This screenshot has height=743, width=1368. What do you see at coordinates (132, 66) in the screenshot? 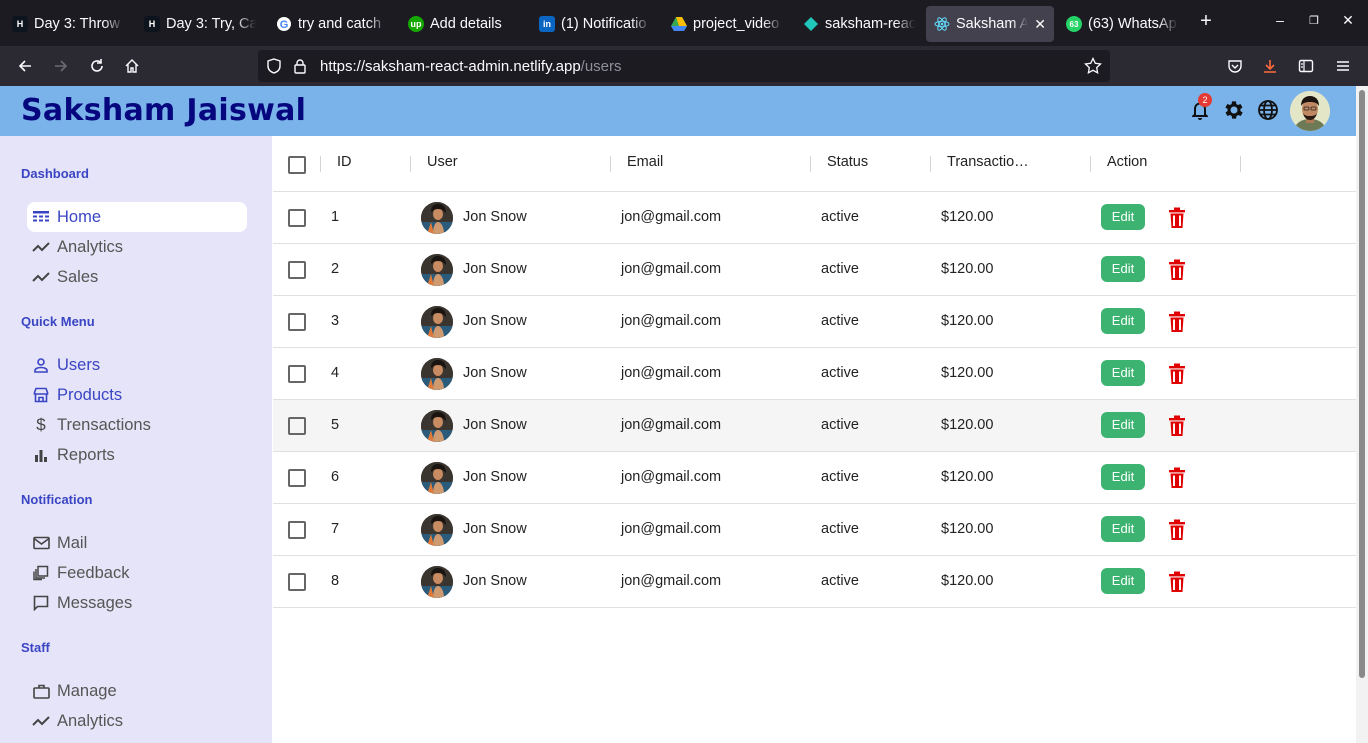
I see `home-browser-icon` at bounding box center [132, 66].